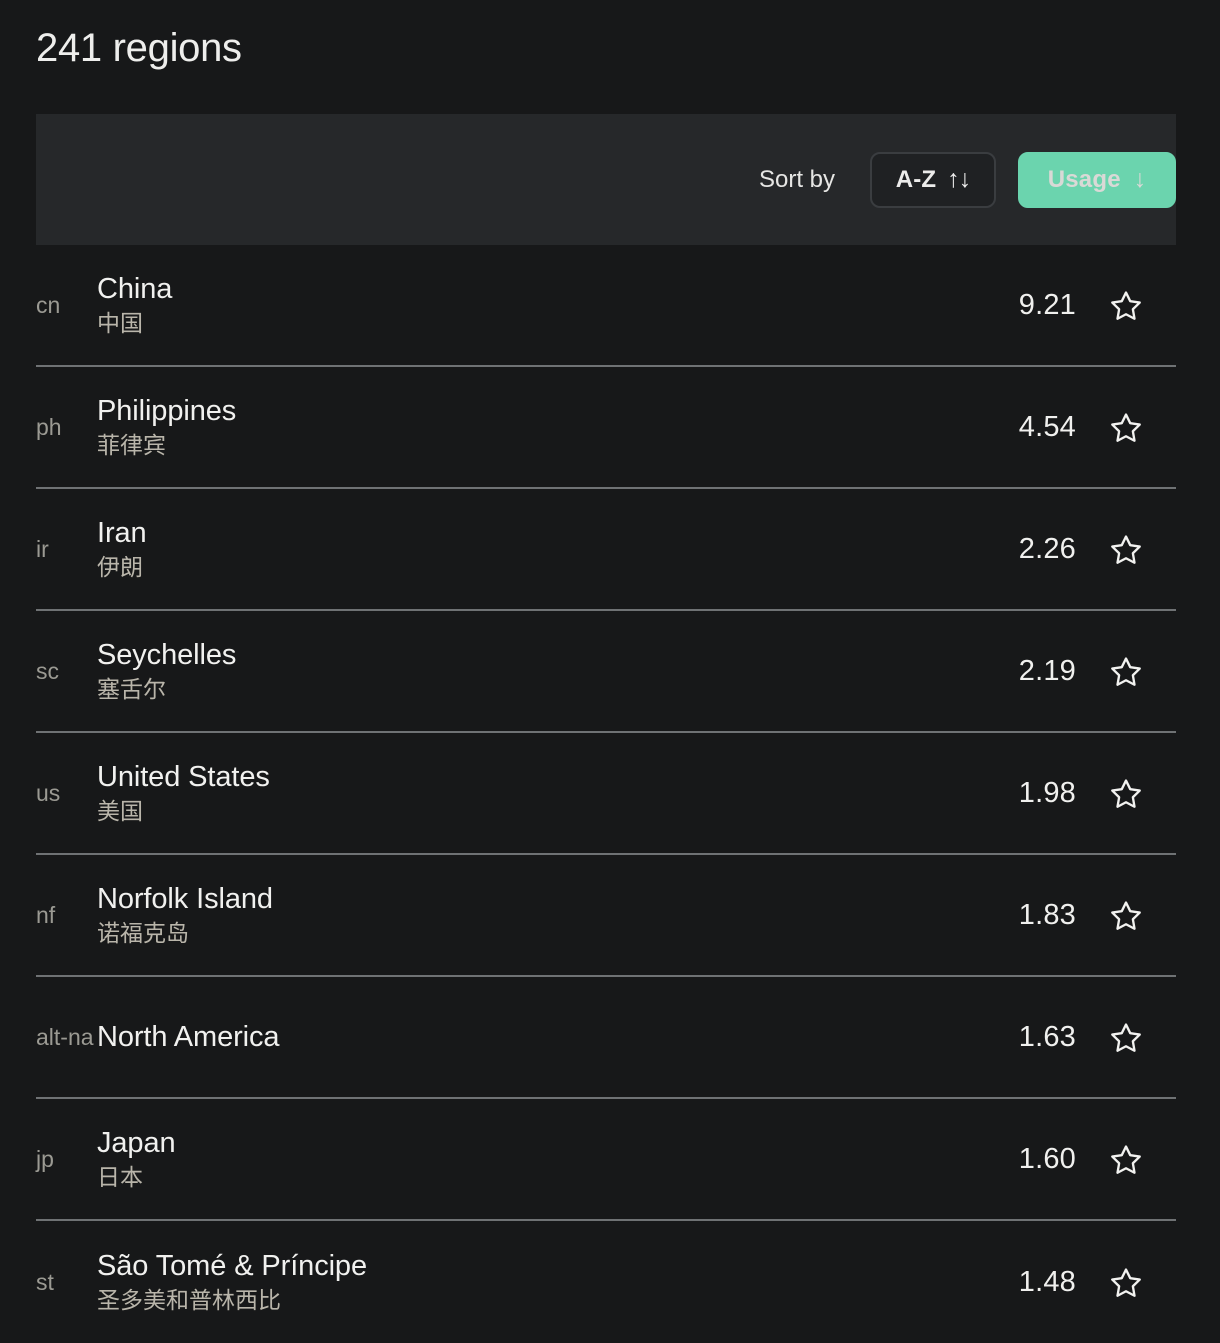  Describe the element at coordinates (185, 899) in the screenshot. I see `region-name-english: Norfolk Island` at that location.